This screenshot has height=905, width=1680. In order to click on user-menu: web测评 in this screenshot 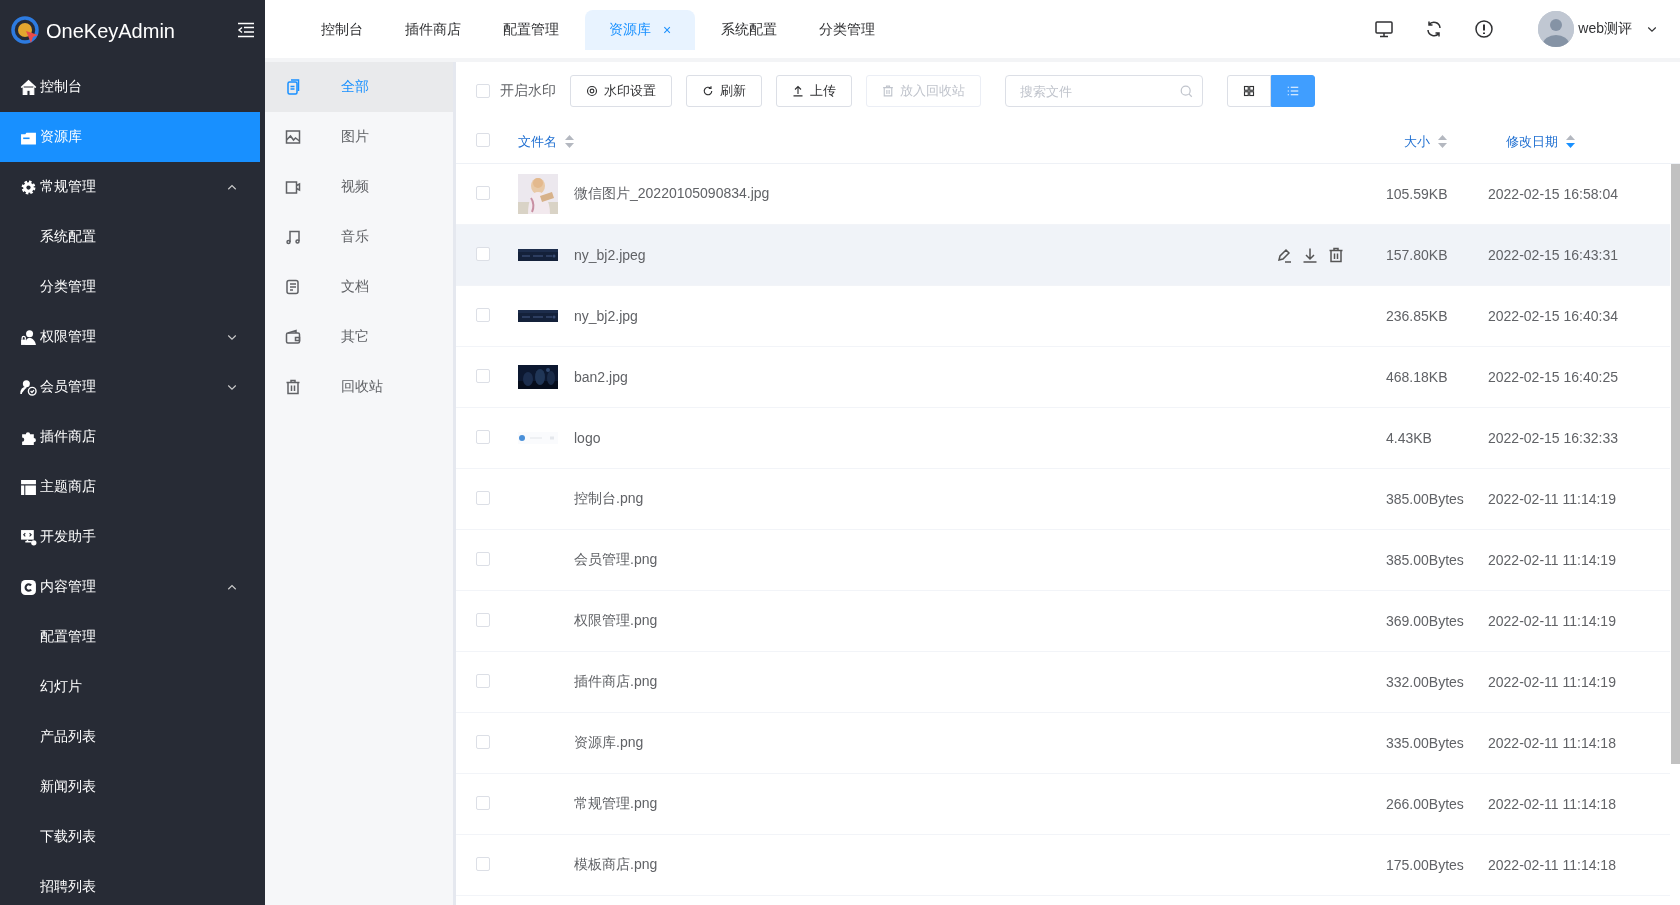, I will do `click(1598, 29)`.